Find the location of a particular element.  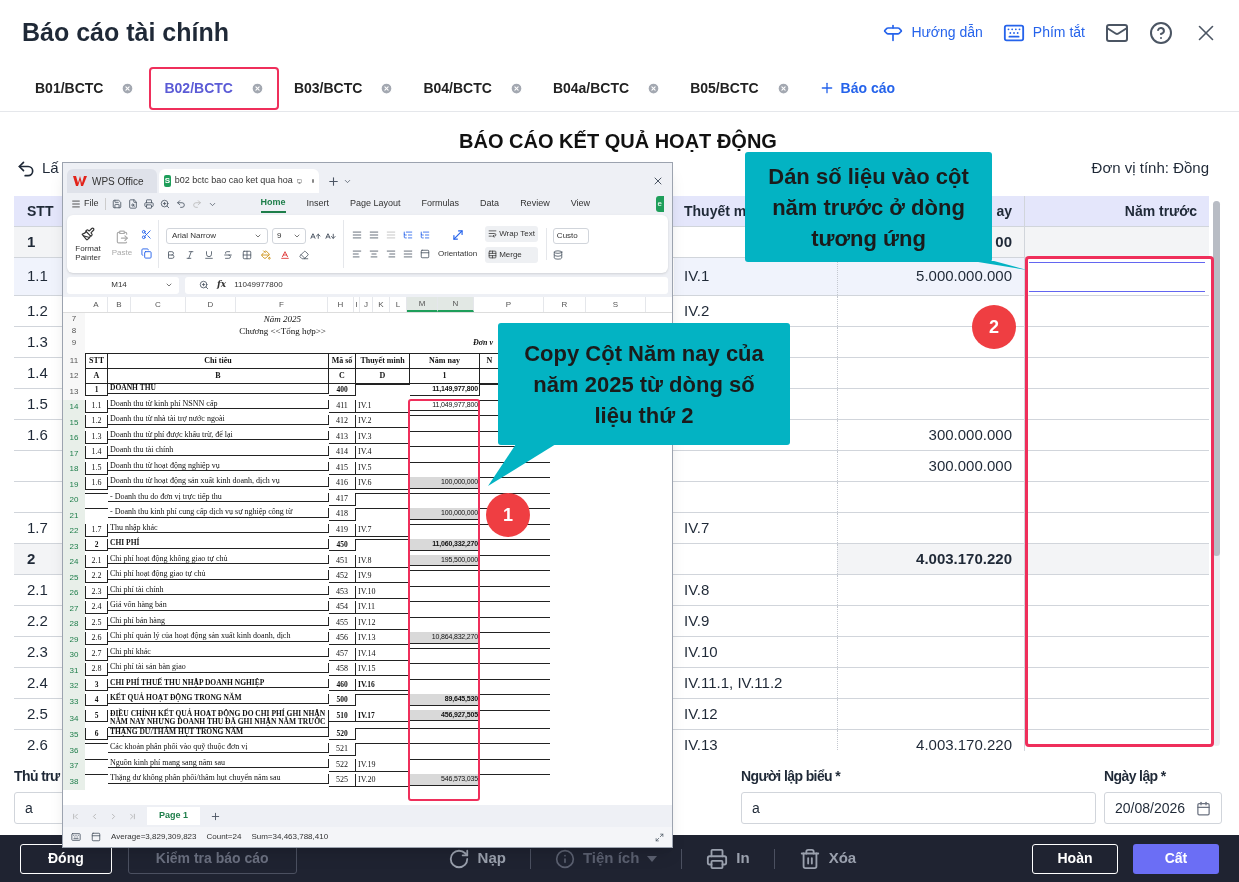

formula-field: fx 11049977800 is located at coordinates (426, 285).